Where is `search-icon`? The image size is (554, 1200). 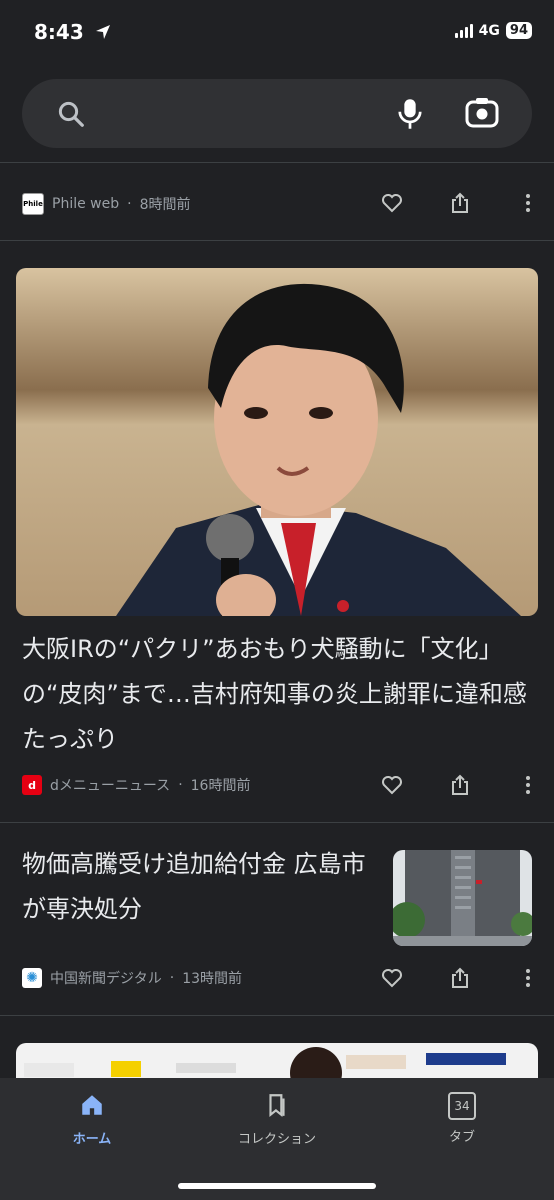 search-icon is located at coordinates (71, 114).